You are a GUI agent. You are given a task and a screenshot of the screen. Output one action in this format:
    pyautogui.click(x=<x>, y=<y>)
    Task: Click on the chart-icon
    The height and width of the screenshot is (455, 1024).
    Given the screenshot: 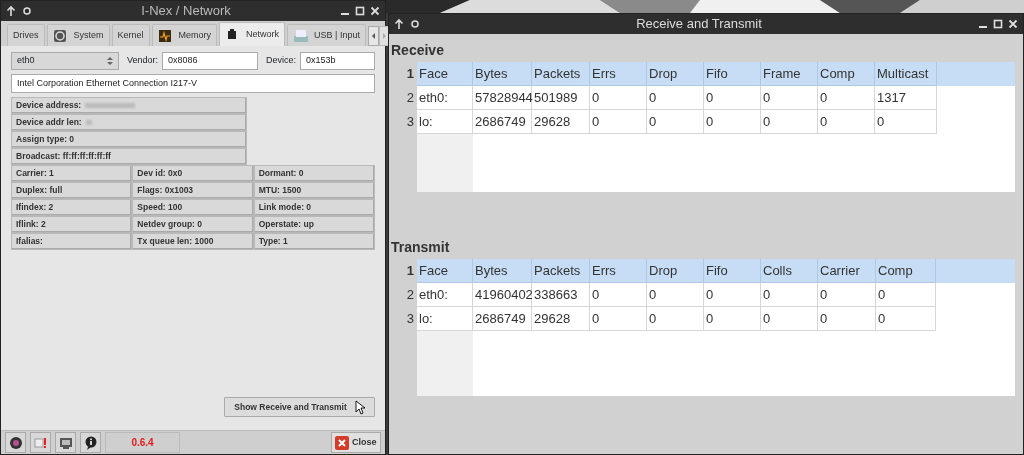 What is the action you would take?
    pyautogui.click(x=165, y=35)
    